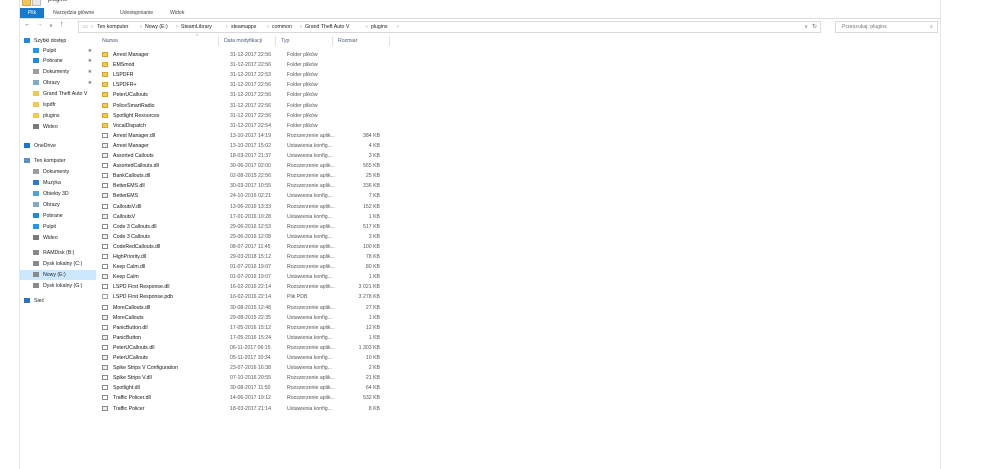  I want to click on nav-item: Pobrane ✱, so click(58, 61).